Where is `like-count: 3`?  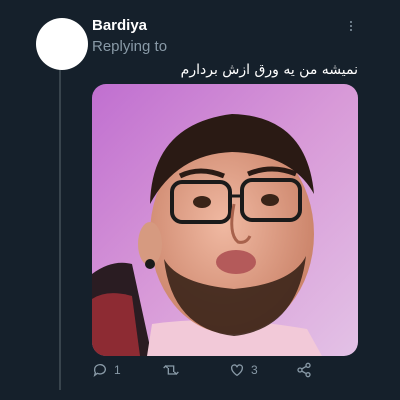 like-count: 3 is located at coordinates (254, 370).